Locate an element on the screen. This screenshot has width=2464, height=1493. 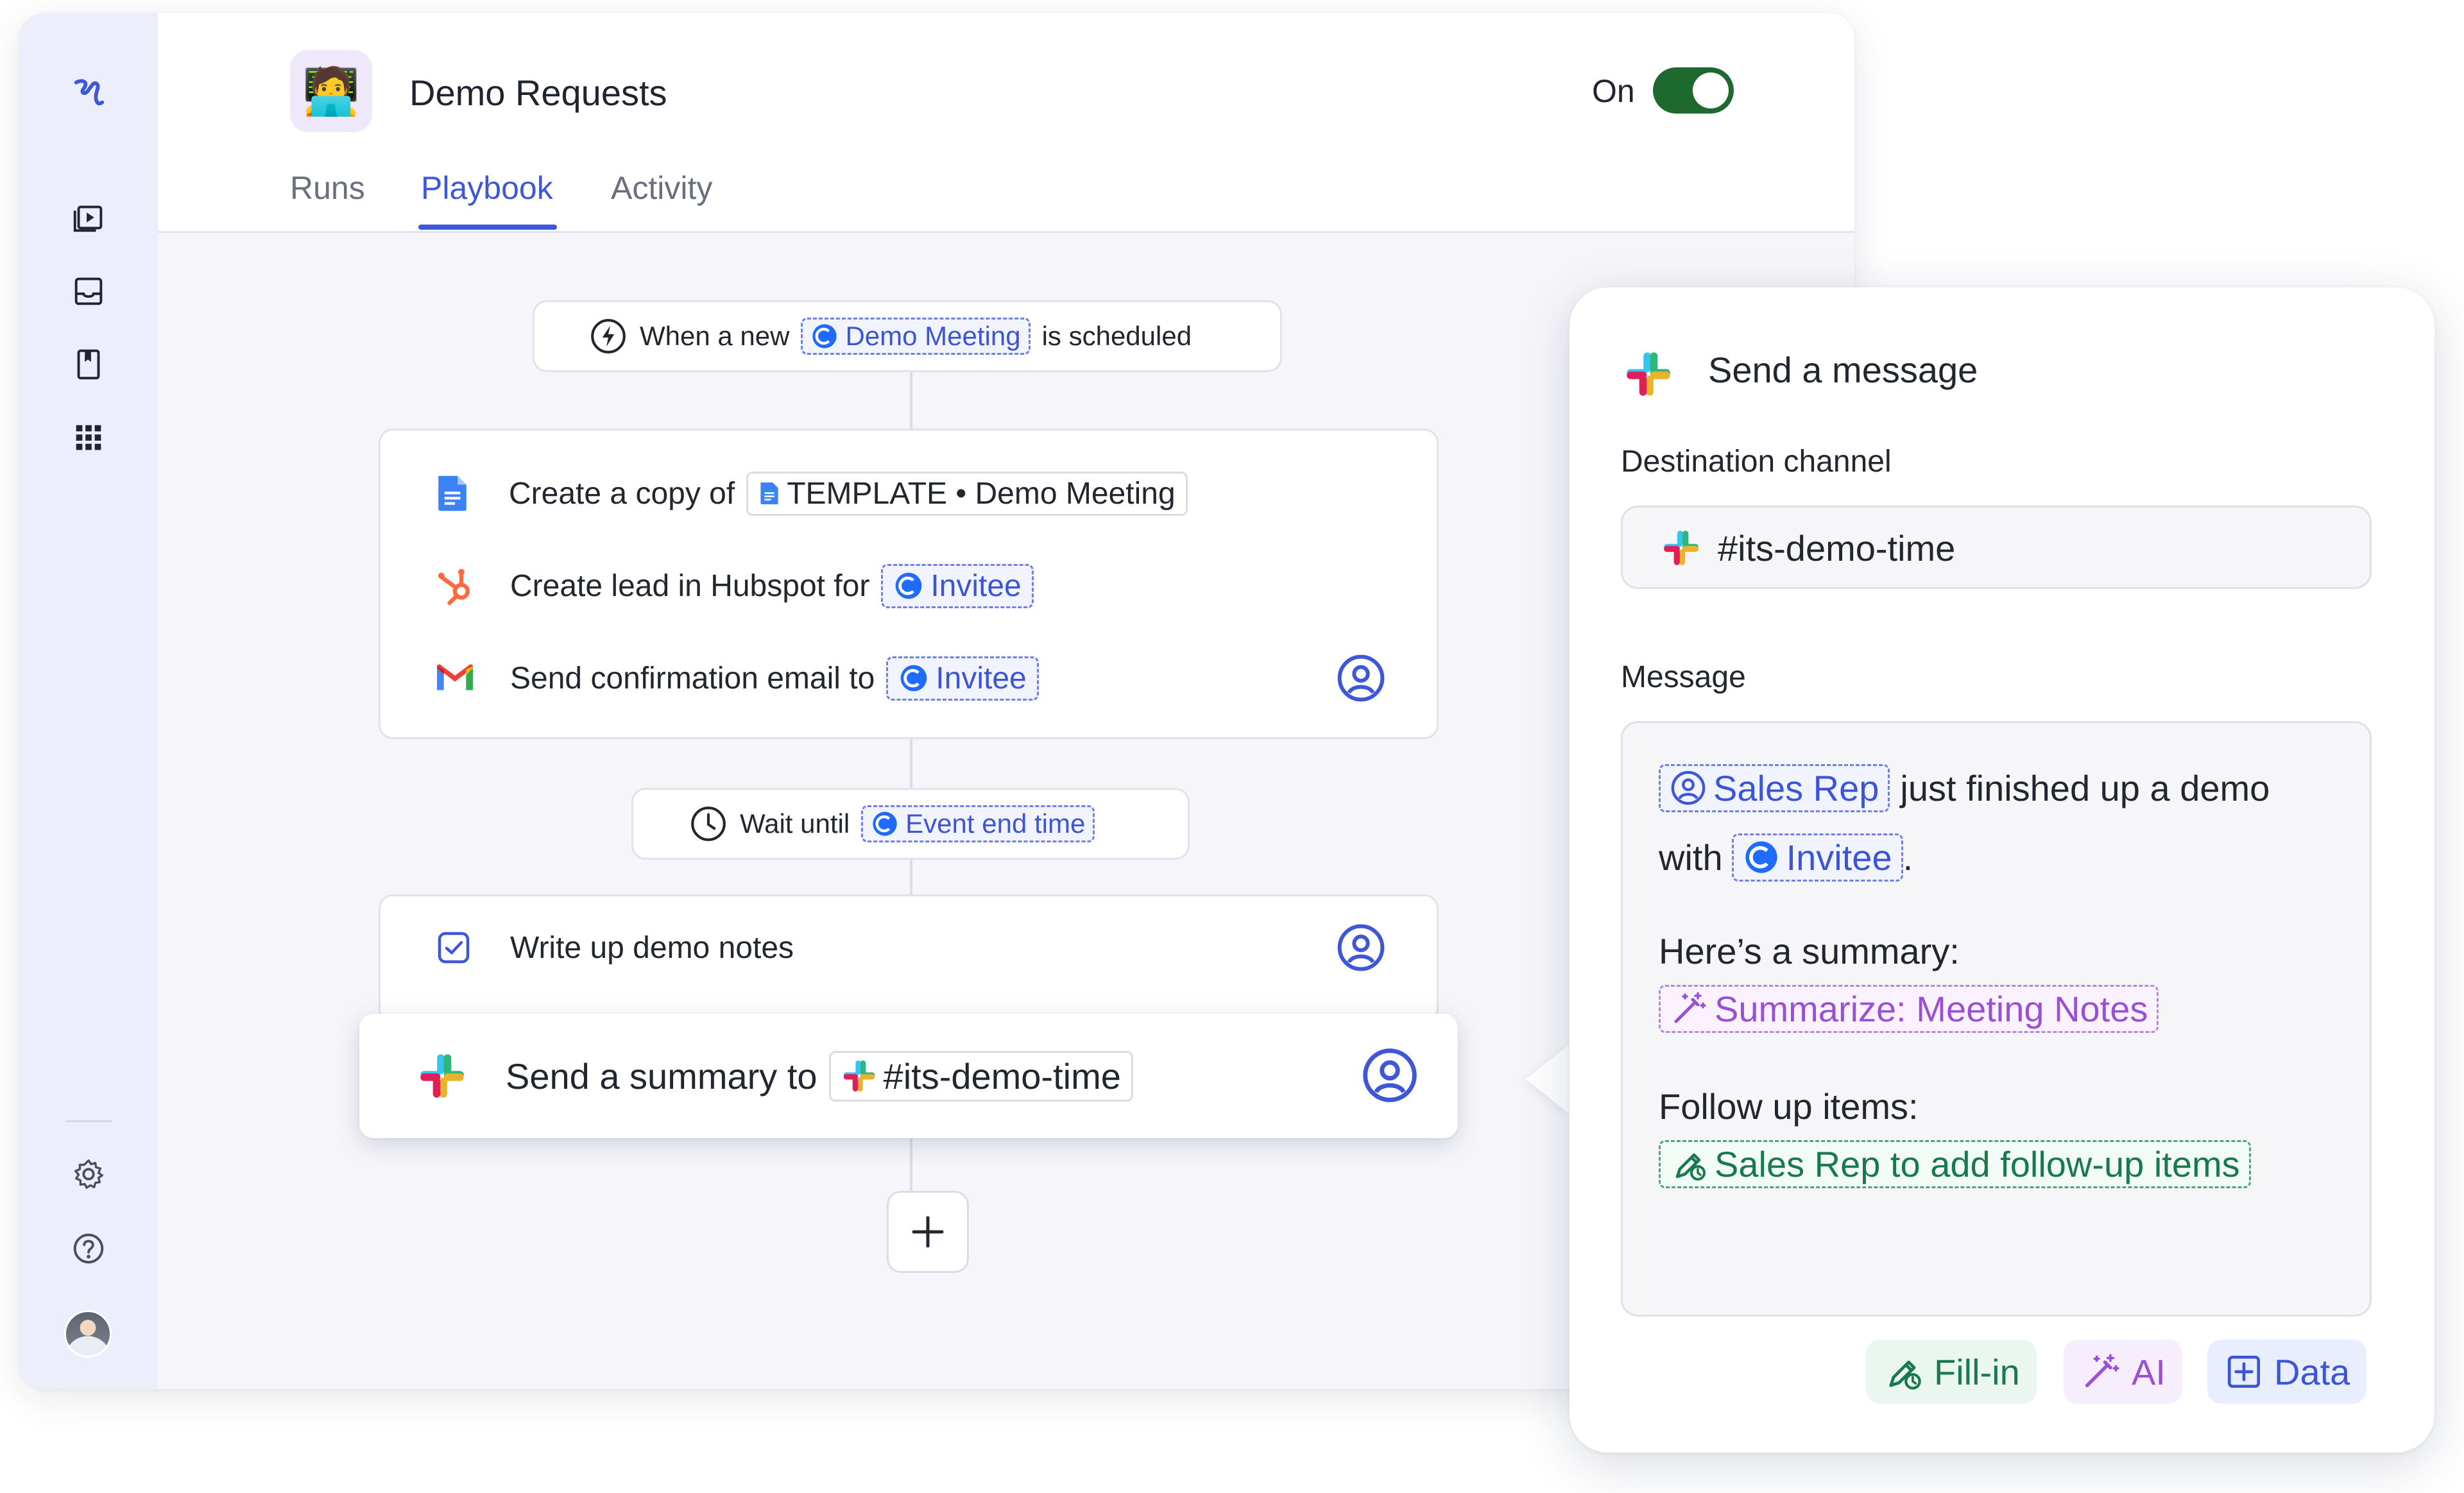
page-title: Demo Requests is located at coordinates (538, 93).